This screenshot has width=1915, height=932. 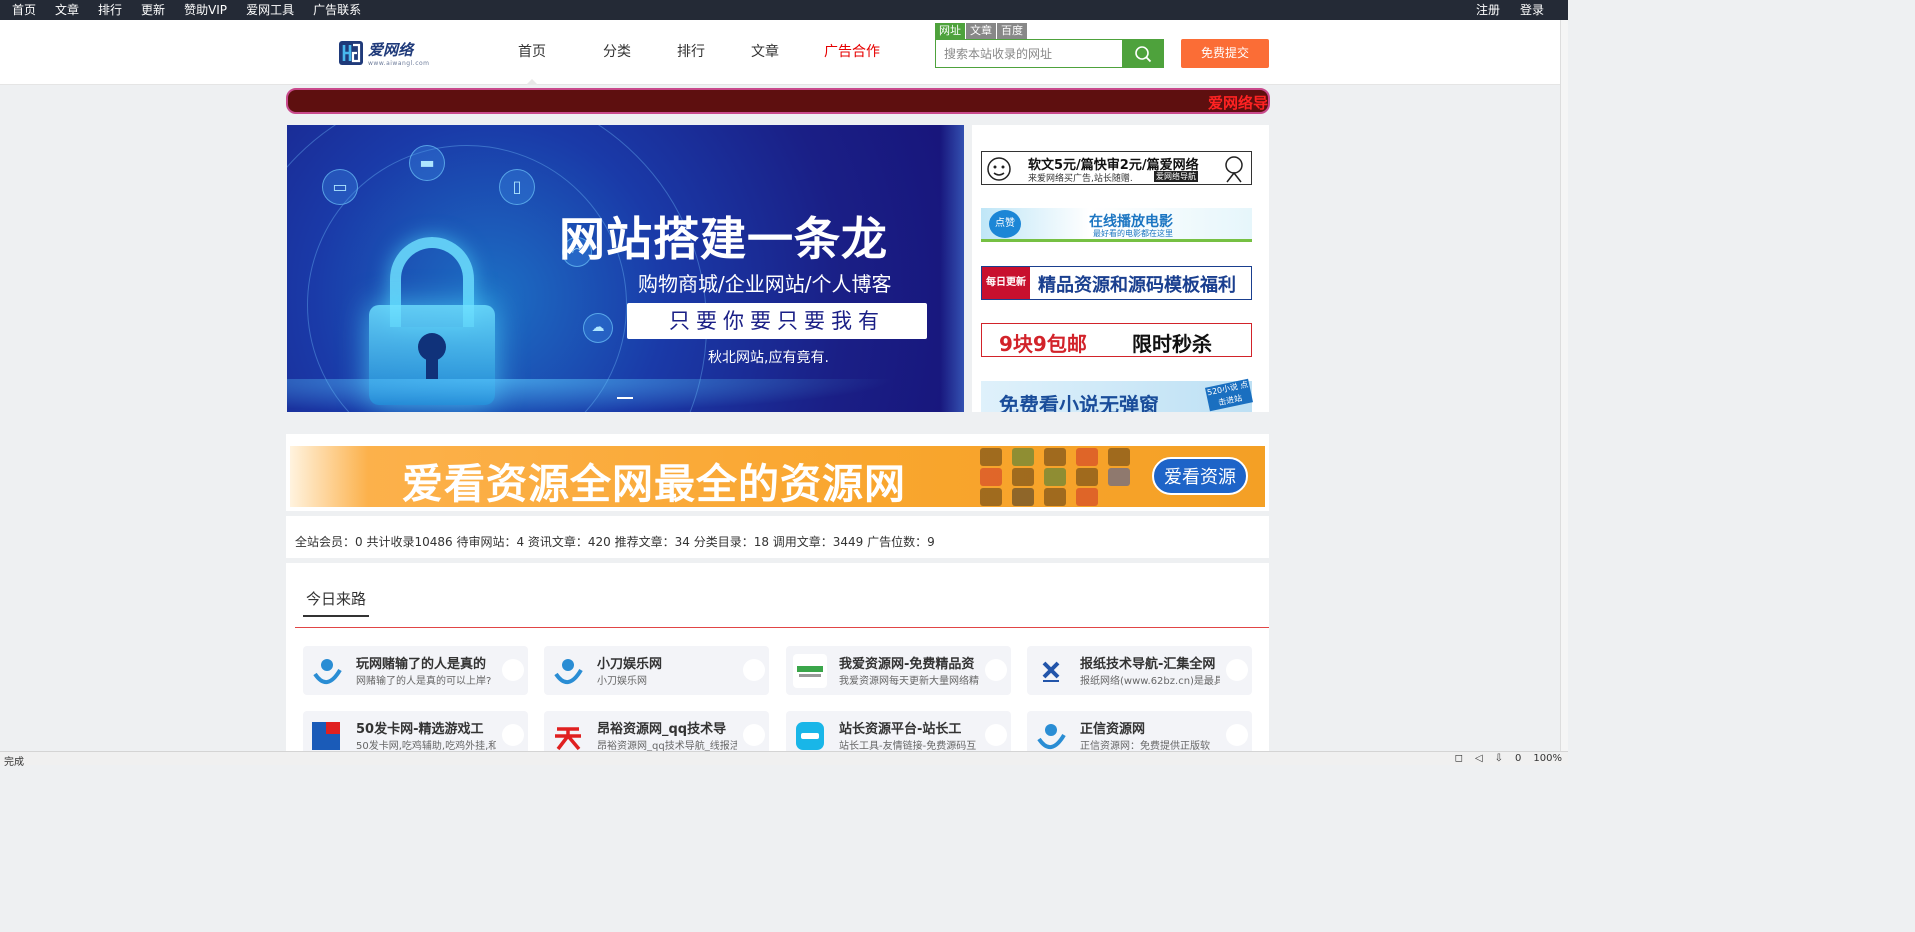 I want to click on top-link-articles: 文章, so click(x=67, y=10).